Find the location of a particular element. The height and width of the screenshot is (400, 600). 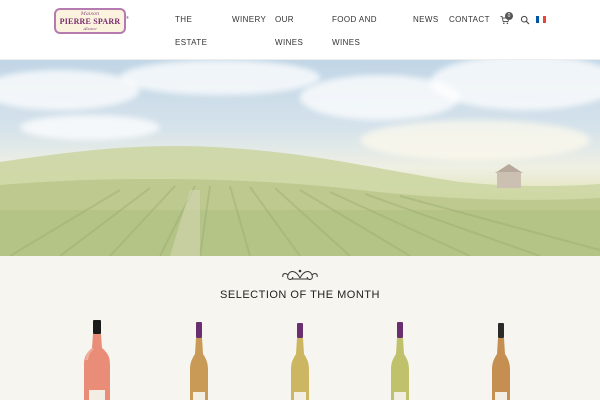

french-flag-icon is located at coordinates (541, 19).